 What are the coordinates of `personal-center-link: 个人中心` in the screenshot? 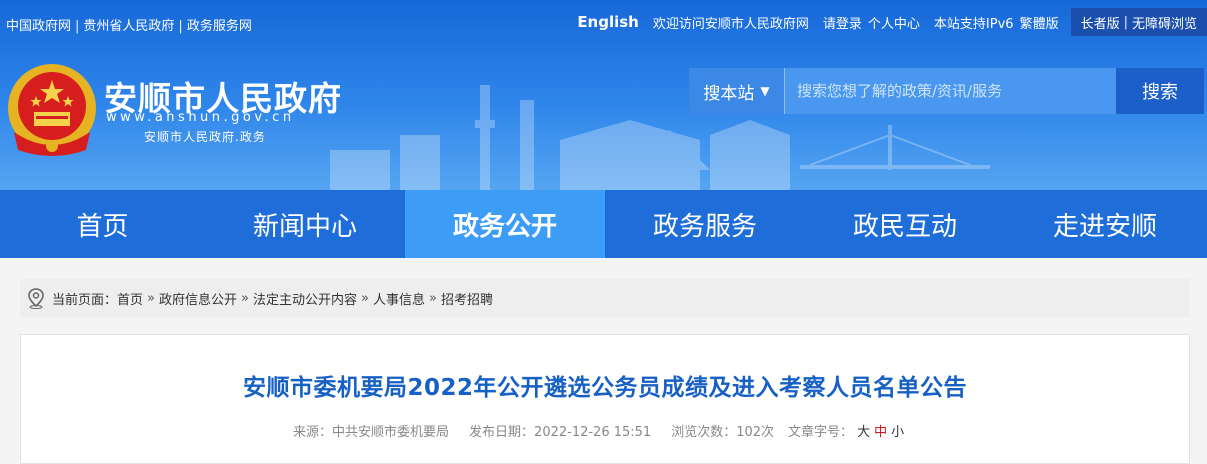 It's located at (894, 22).